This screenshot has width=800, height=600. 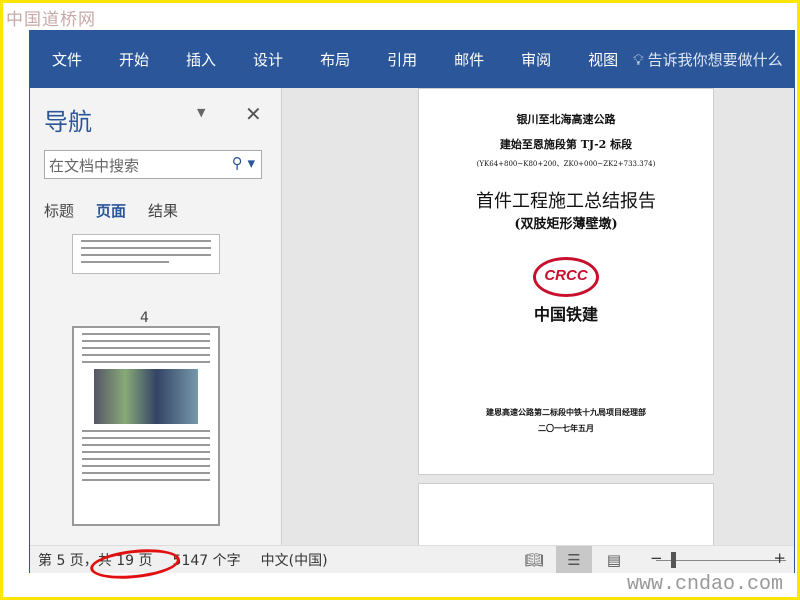 What do you see at coordinates (673, 560) in the screenshot?
I see `zoom-thumb` at bounding box center [673, 560].